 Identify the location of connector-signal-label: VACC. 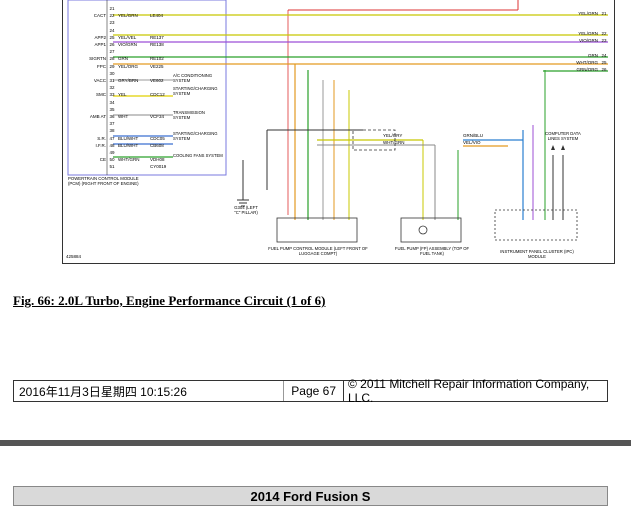
(99, 81).